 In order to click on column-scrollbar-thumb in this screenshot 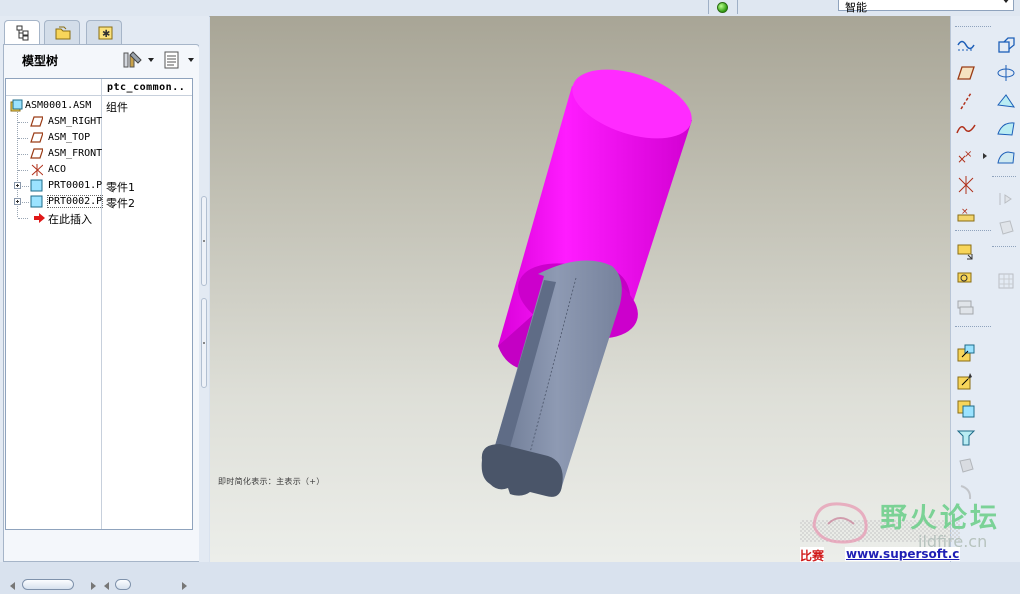, I will do `click(123, 584)`.